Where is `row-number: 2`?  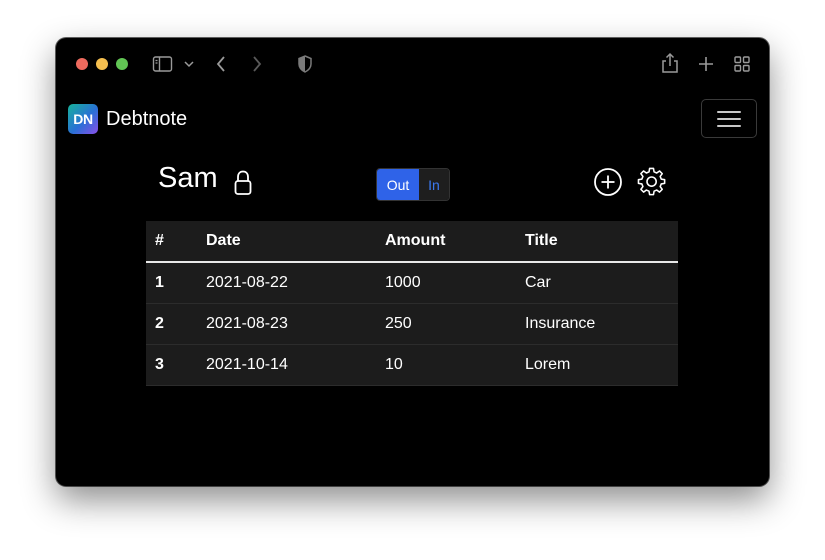 row-number: 2 is located at coordinates (159, 323).